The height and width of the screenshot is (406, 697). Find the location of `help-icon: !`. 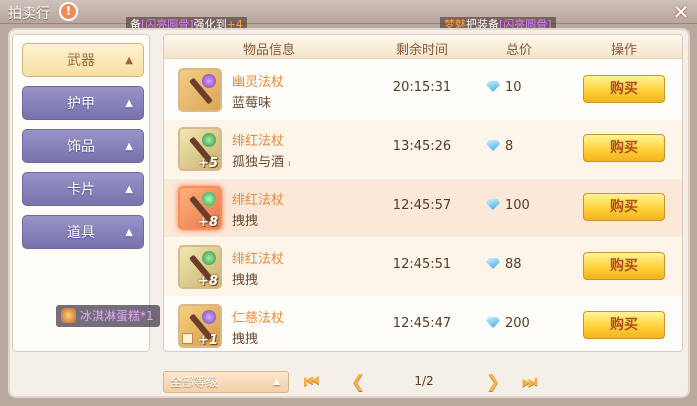

help-icon: ! is located at coordinates (68, 11).